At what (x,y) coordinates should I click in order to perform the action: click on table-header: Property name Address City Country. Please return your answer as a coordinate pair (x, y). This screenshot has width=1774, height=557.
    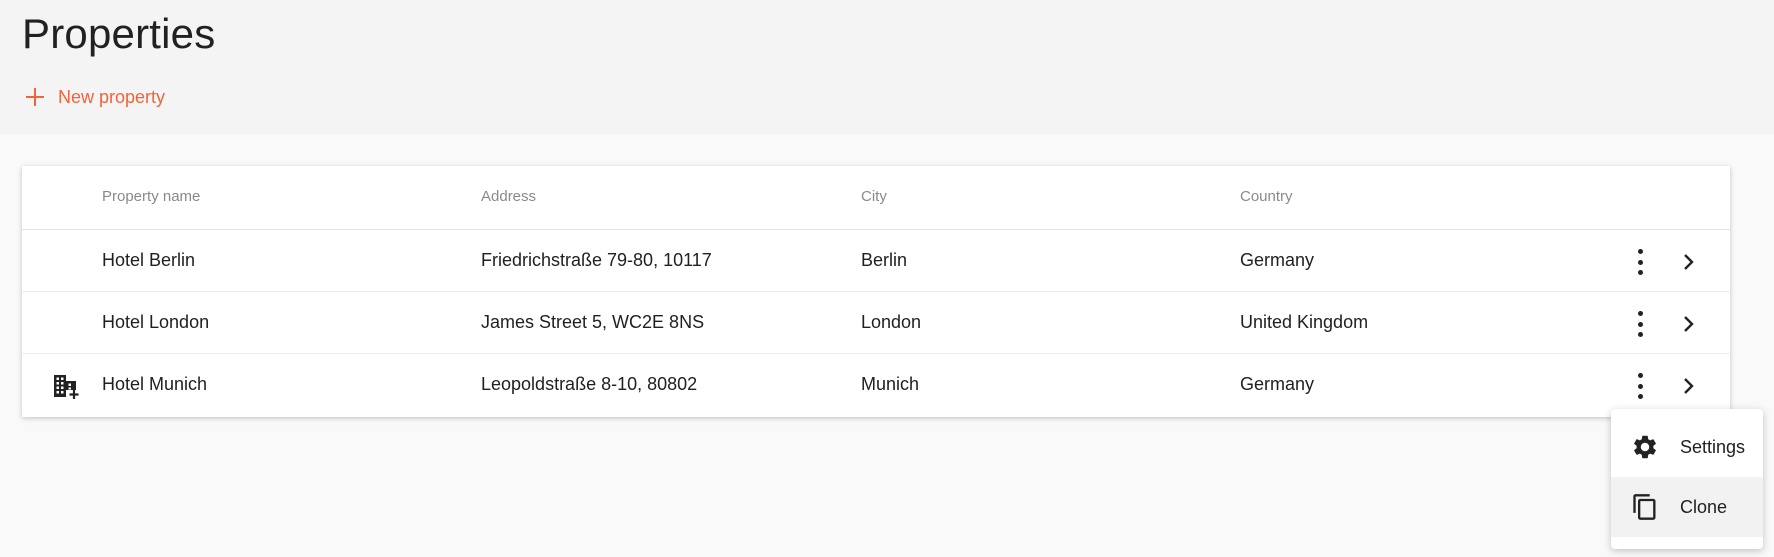
    Looking at the image, I should click on (876, 198).